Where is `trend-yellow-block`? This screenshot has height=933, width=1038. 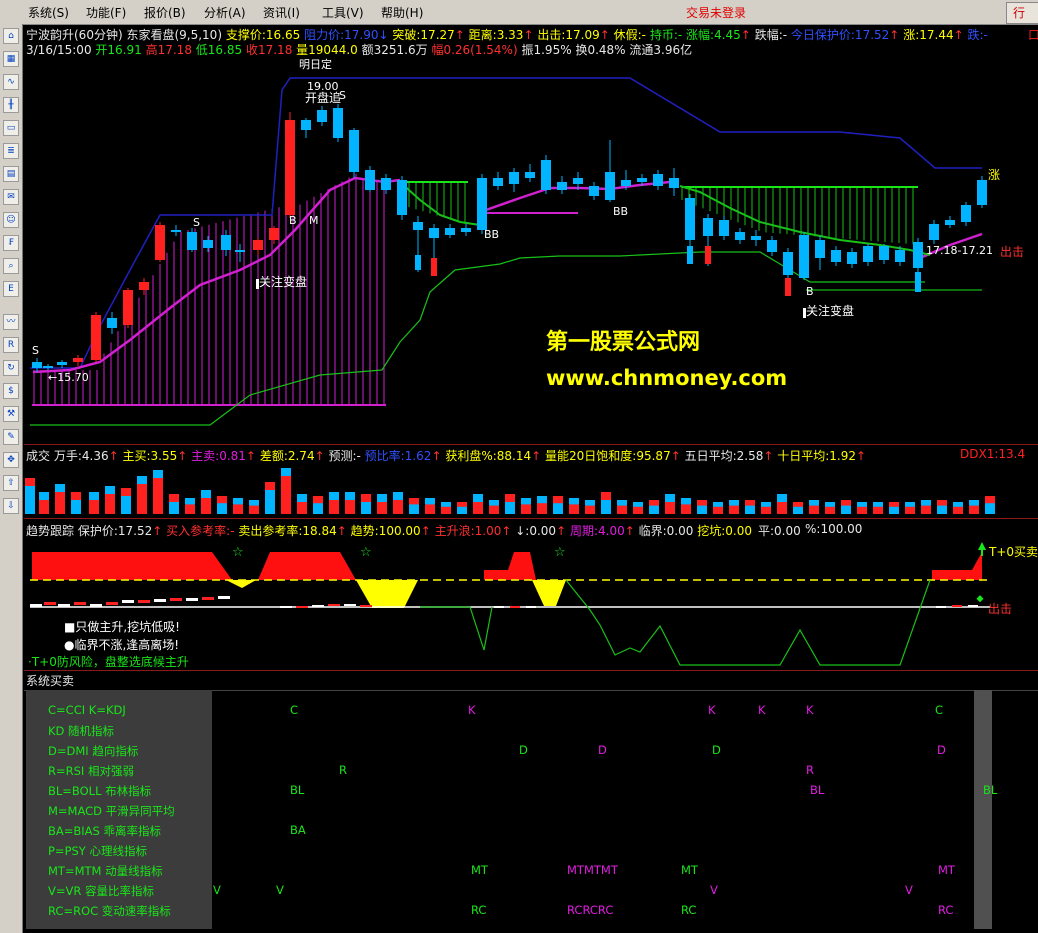
trend-yellow-block is located at coordinates (549, 593).